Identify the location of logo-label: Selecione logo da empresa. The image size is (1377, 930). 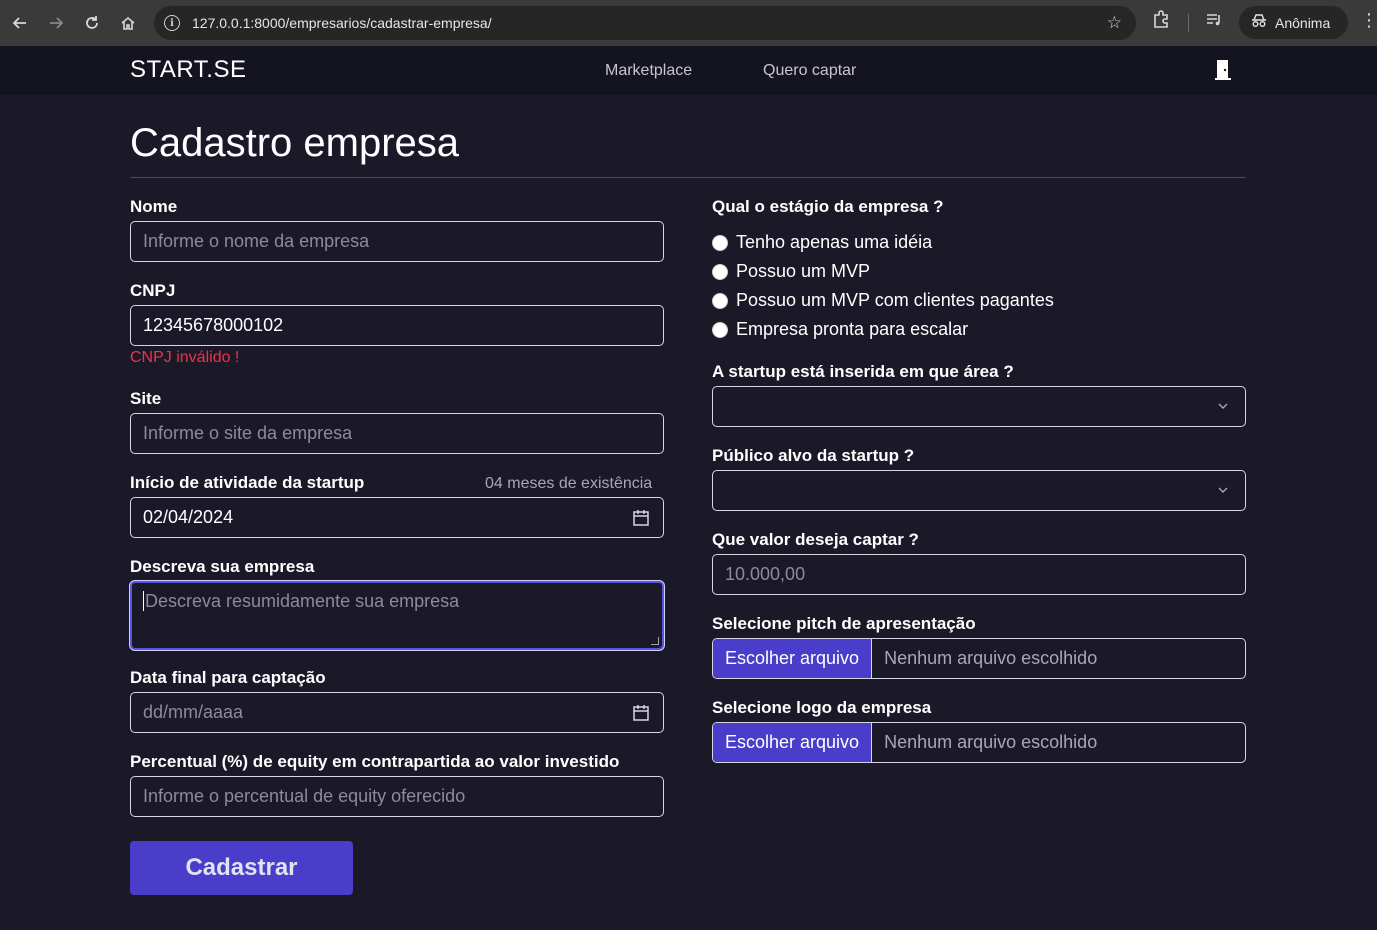
(822, 707).